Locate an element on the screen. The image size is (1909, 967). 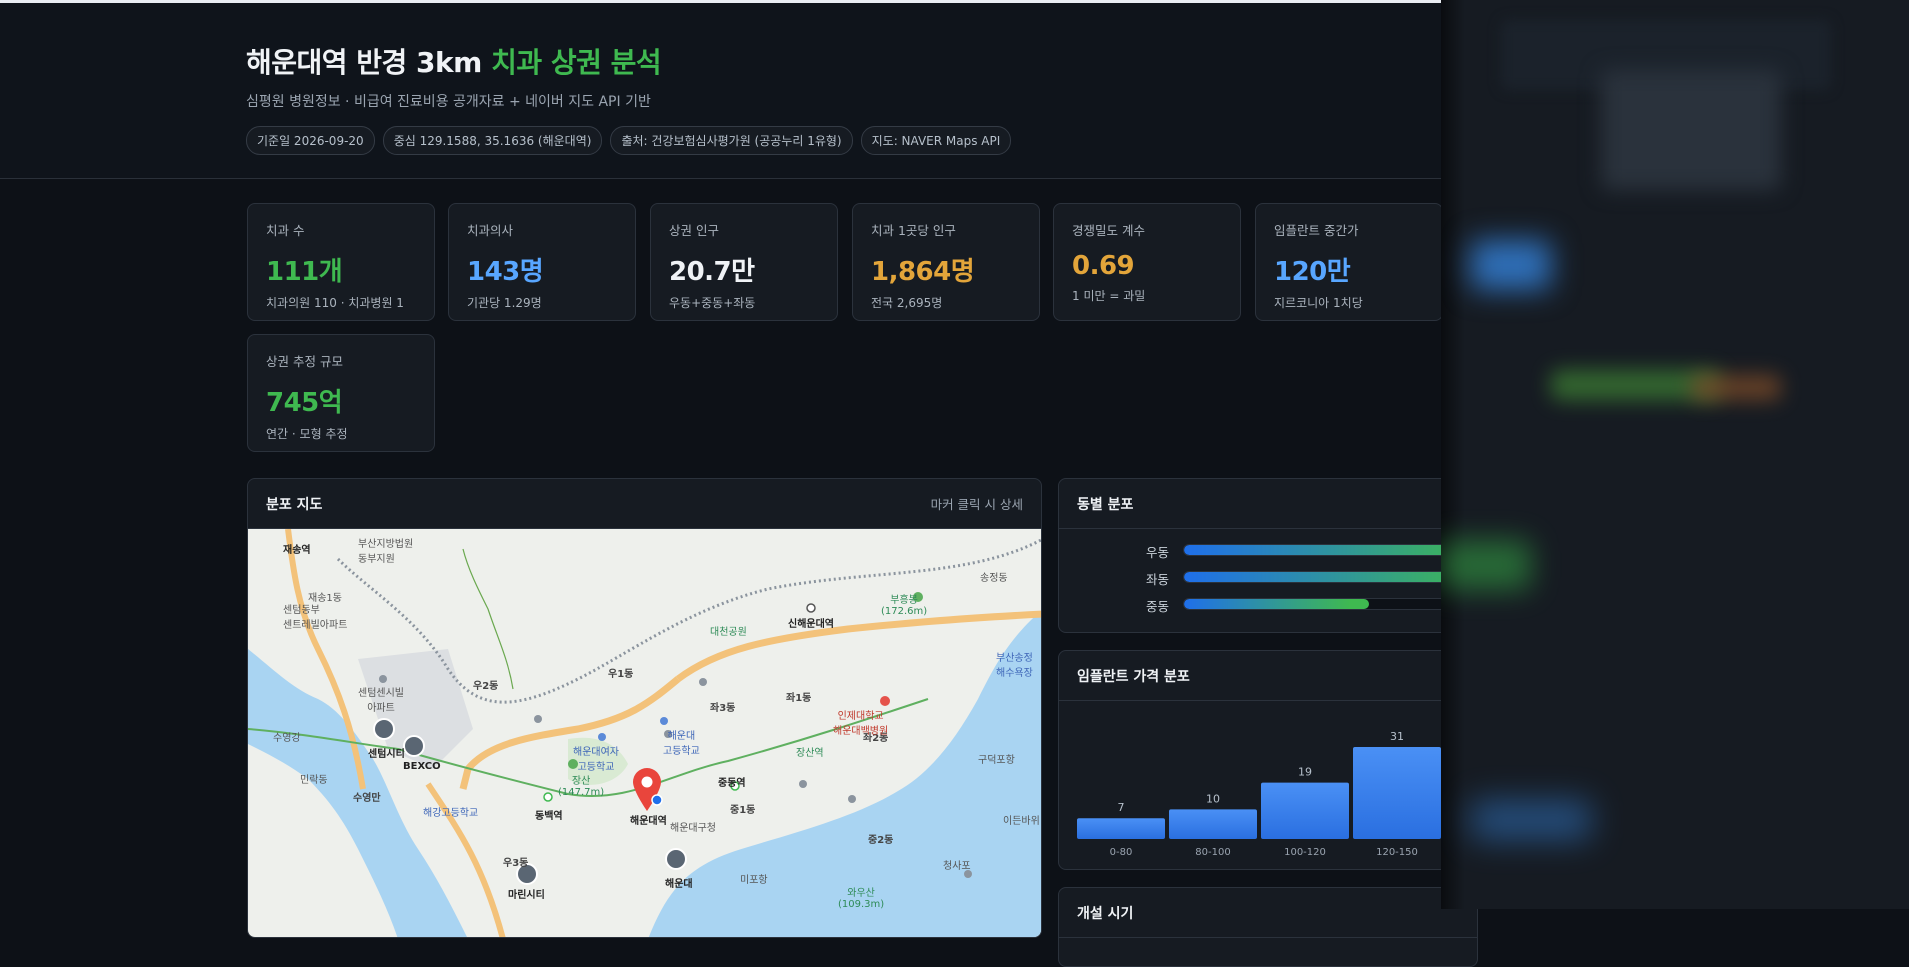
kpi-label: 치과 수 is located at coordinates (285, 230).